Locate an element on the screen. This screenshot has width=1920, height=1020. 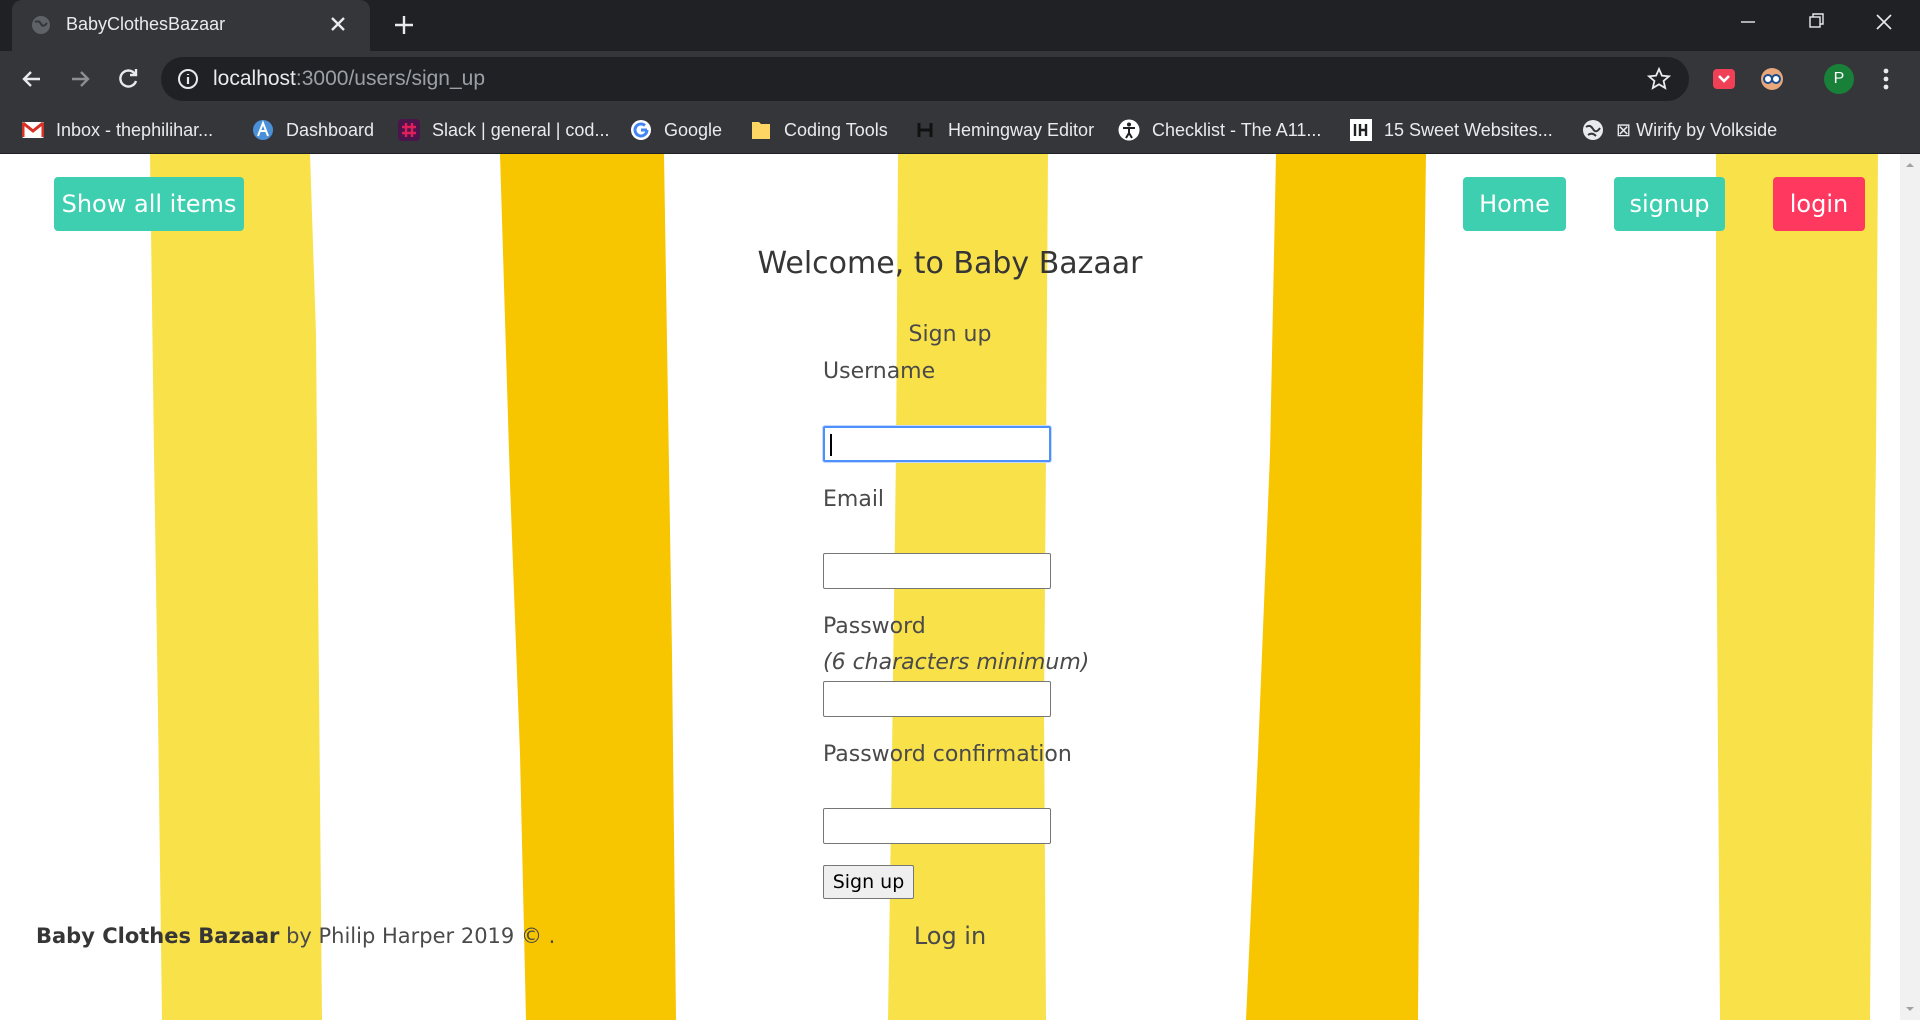
close-tab-icon is located at coordinates (338, 24).